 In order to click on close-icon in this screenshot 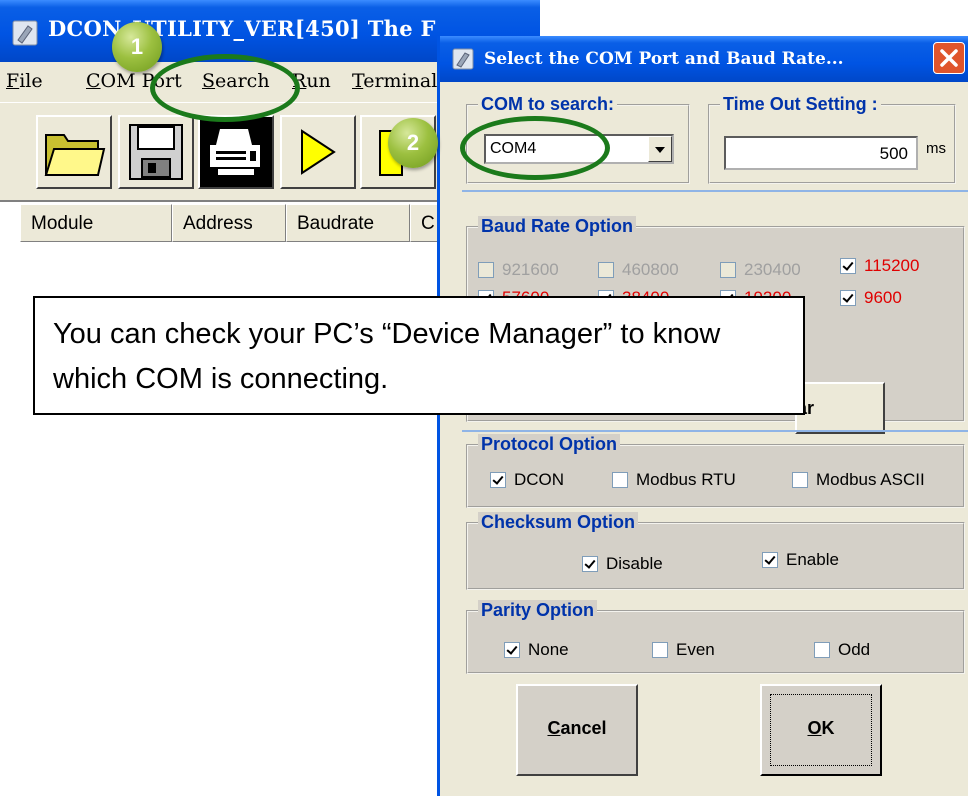, I will do `click(949, 58)`.